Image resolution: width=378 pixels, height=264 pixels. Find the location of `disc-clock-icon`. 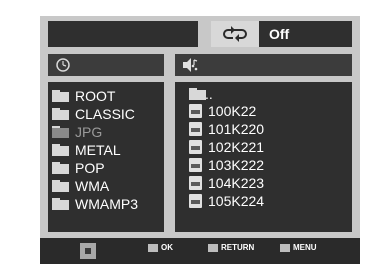

disc-clock-icon is located at coordinates (63, 65).